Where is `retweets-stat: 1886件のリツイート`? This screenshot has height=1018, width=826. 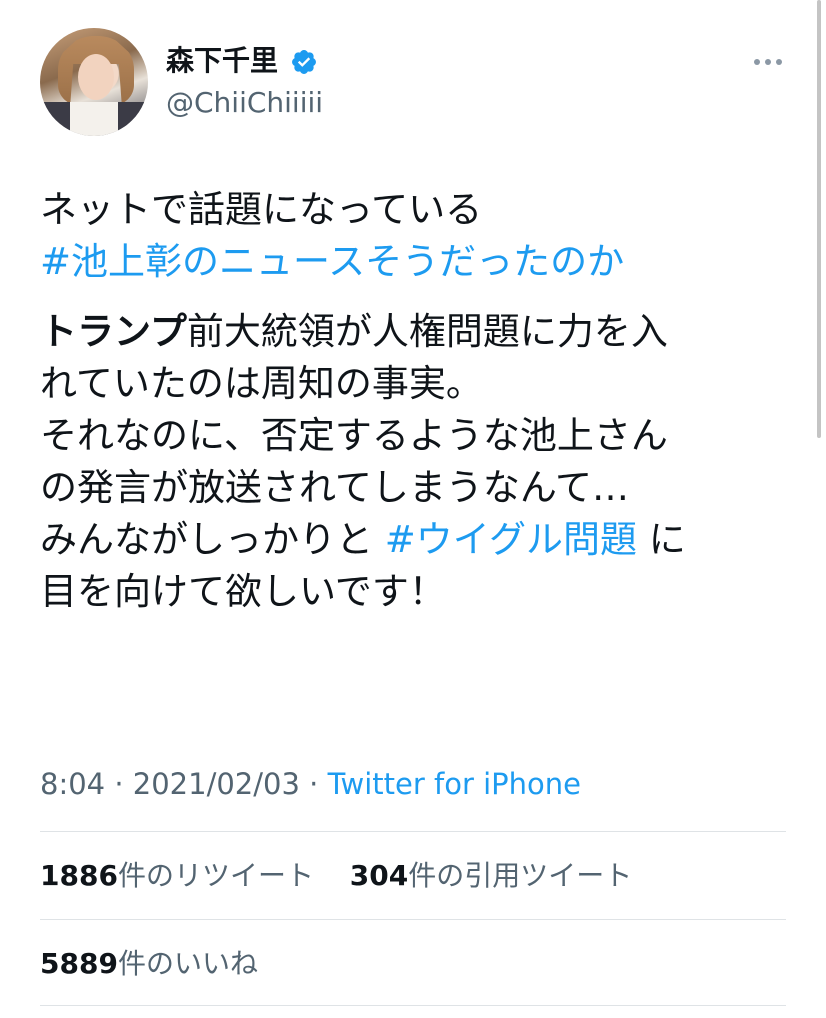 retweets-stat: 1886件のリツイート is located at coordinates (177, 875).